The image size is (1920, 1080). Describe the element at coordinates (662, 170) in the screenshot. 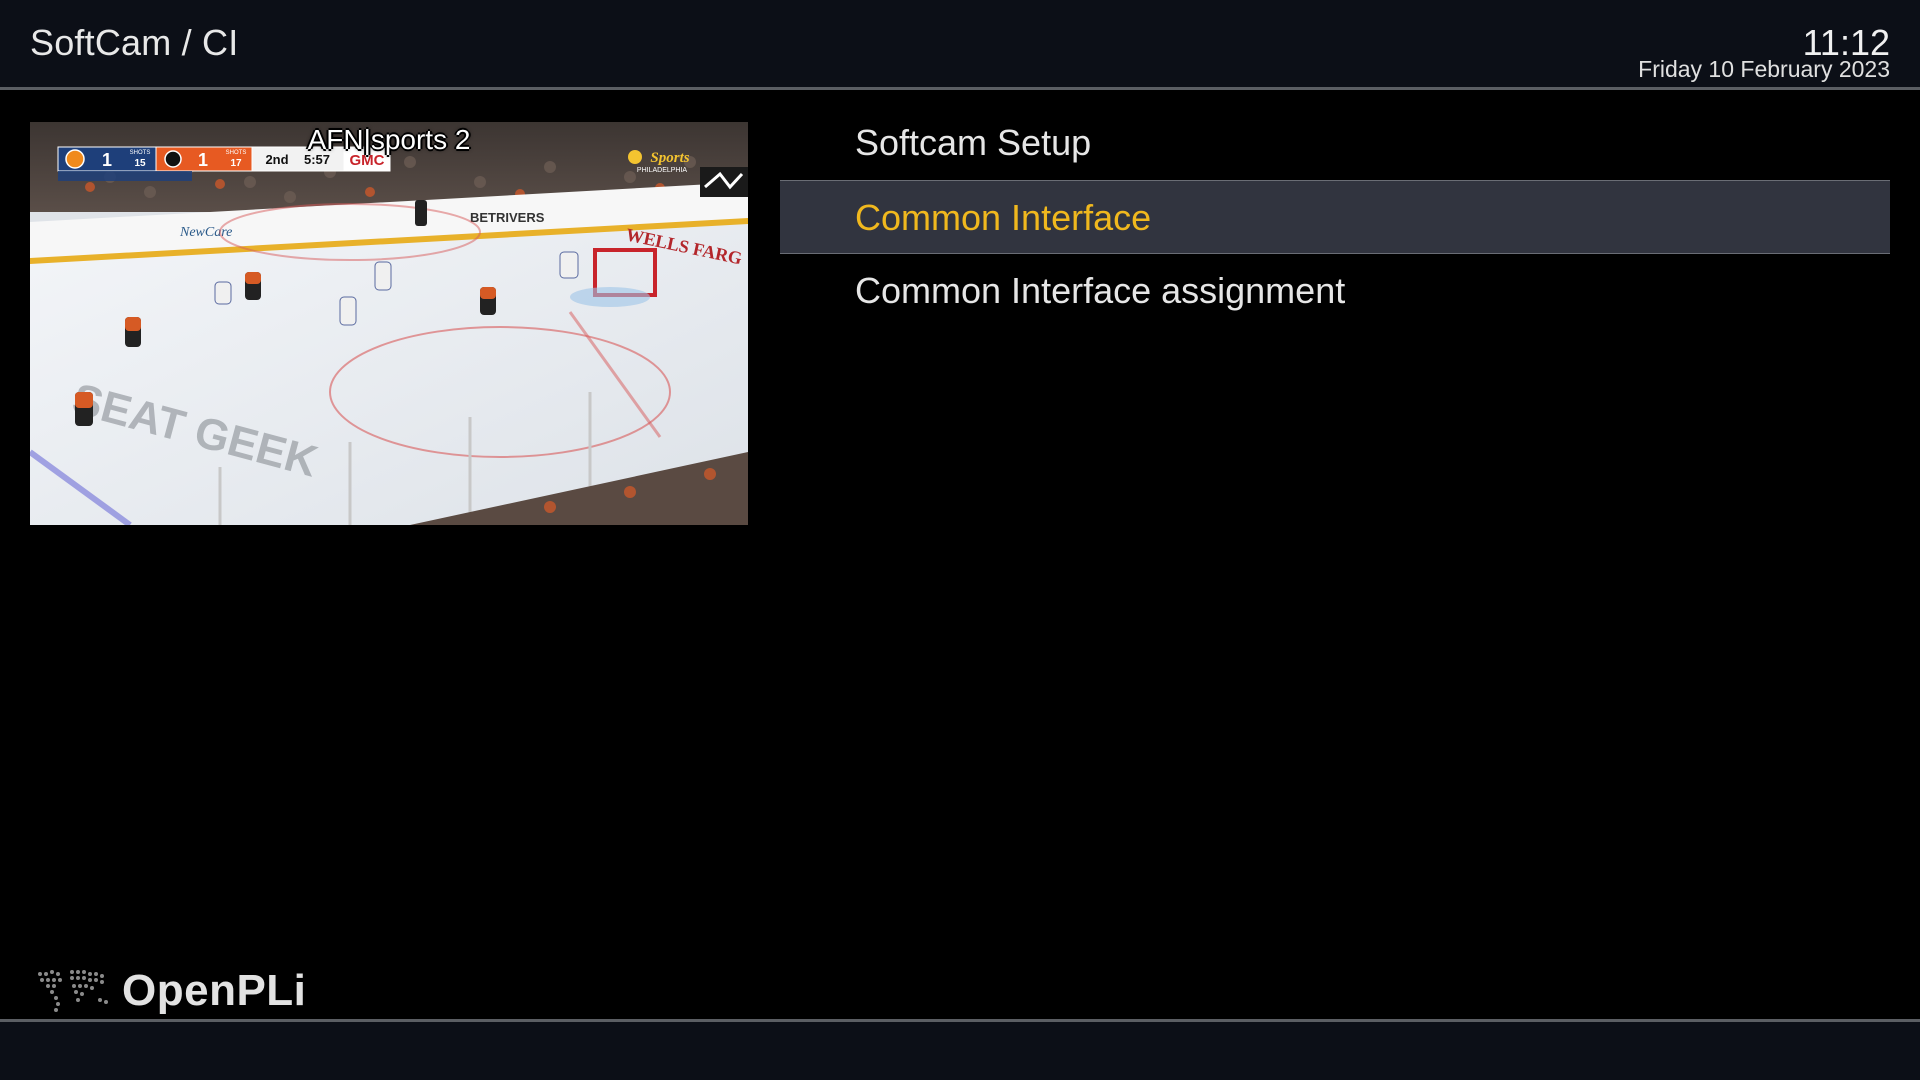

I see `network-sub: PHILADELPHIA` at that location.